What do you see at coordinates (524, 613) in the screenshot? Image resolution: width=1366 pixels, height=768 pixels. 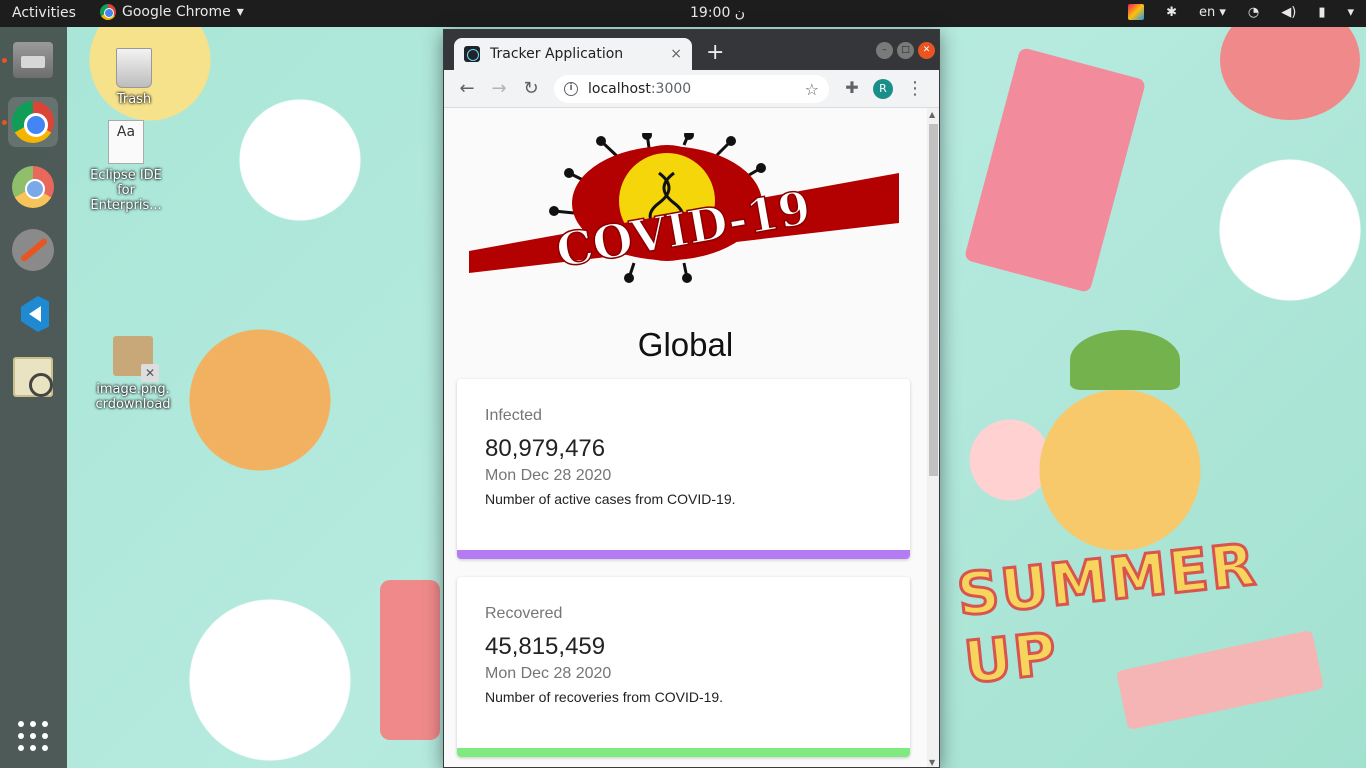 I see `card-label: Recovered` at bounding box center [524, 613].